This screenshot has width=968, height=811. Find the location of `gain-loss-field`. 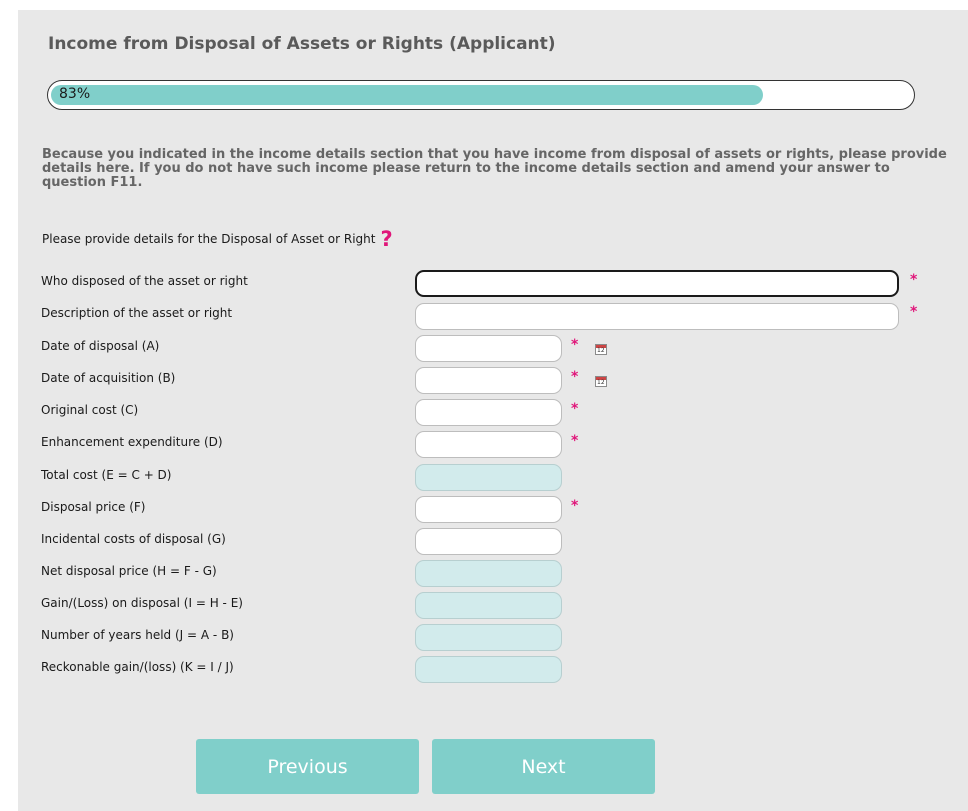

gain-loss-field is located at coordinates (488, 605).